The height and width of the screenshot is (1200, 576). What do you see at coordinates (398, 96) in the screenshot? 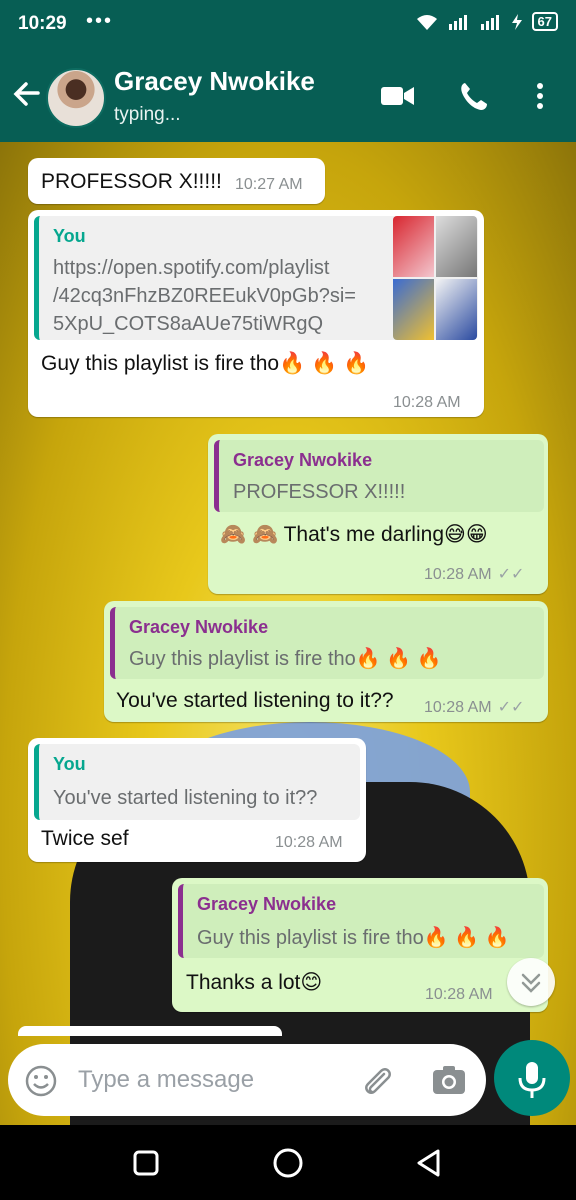
I see `video-call-icon` at bounding box center [398, 96].